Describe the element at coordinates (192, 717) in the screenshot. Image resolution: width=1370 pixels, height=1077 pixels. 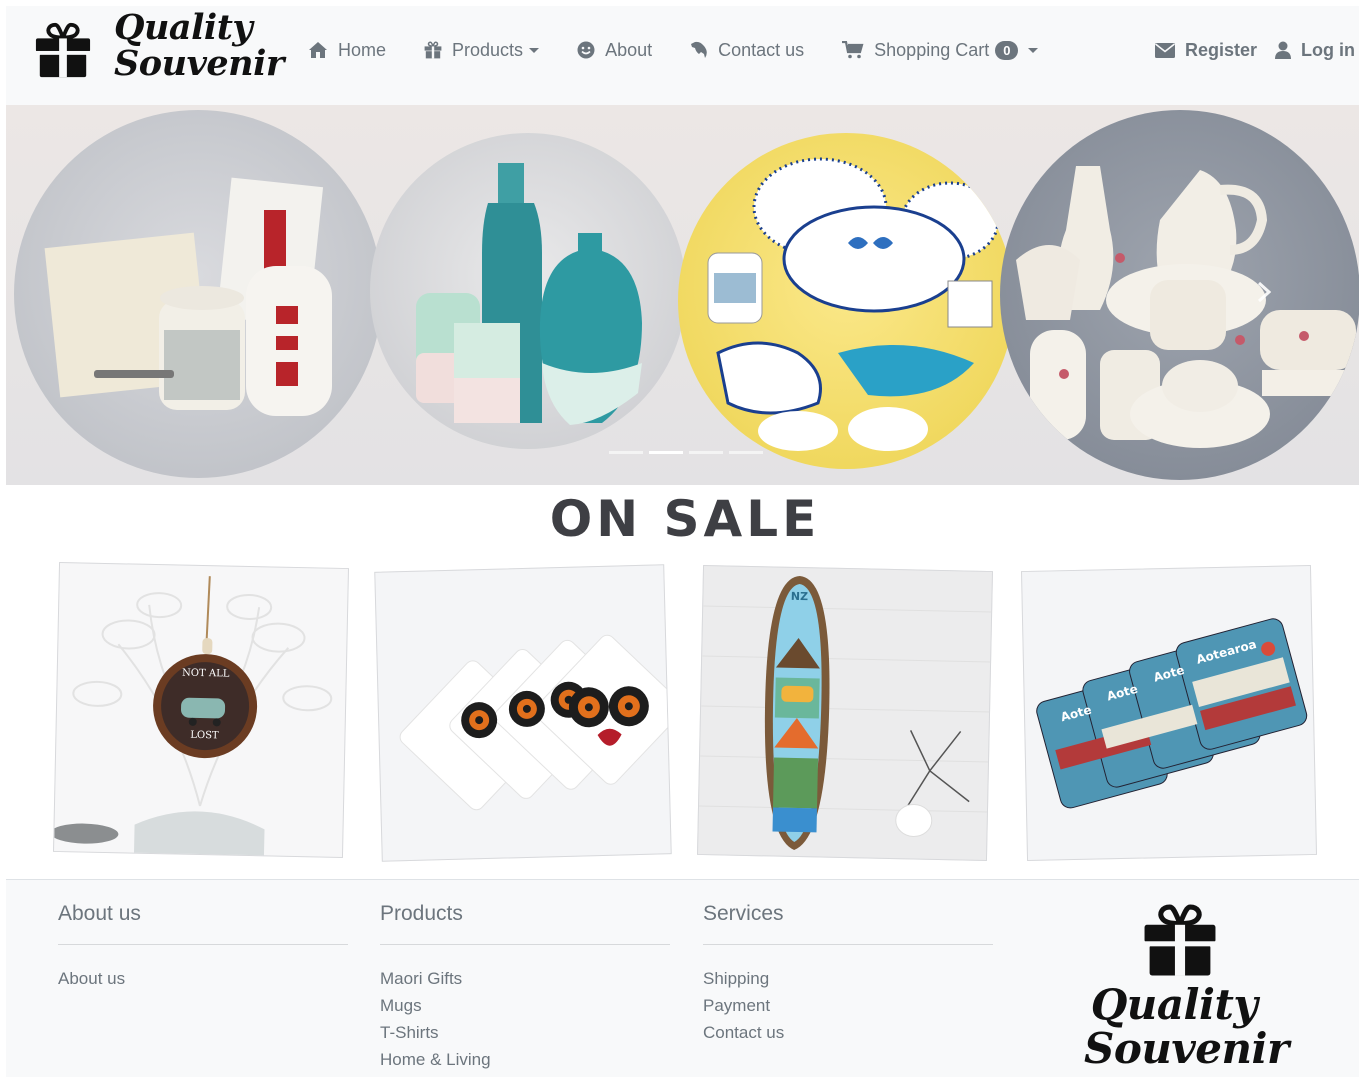
I see `wood-ornament-illustration: NOT ALL LOST` at that location.